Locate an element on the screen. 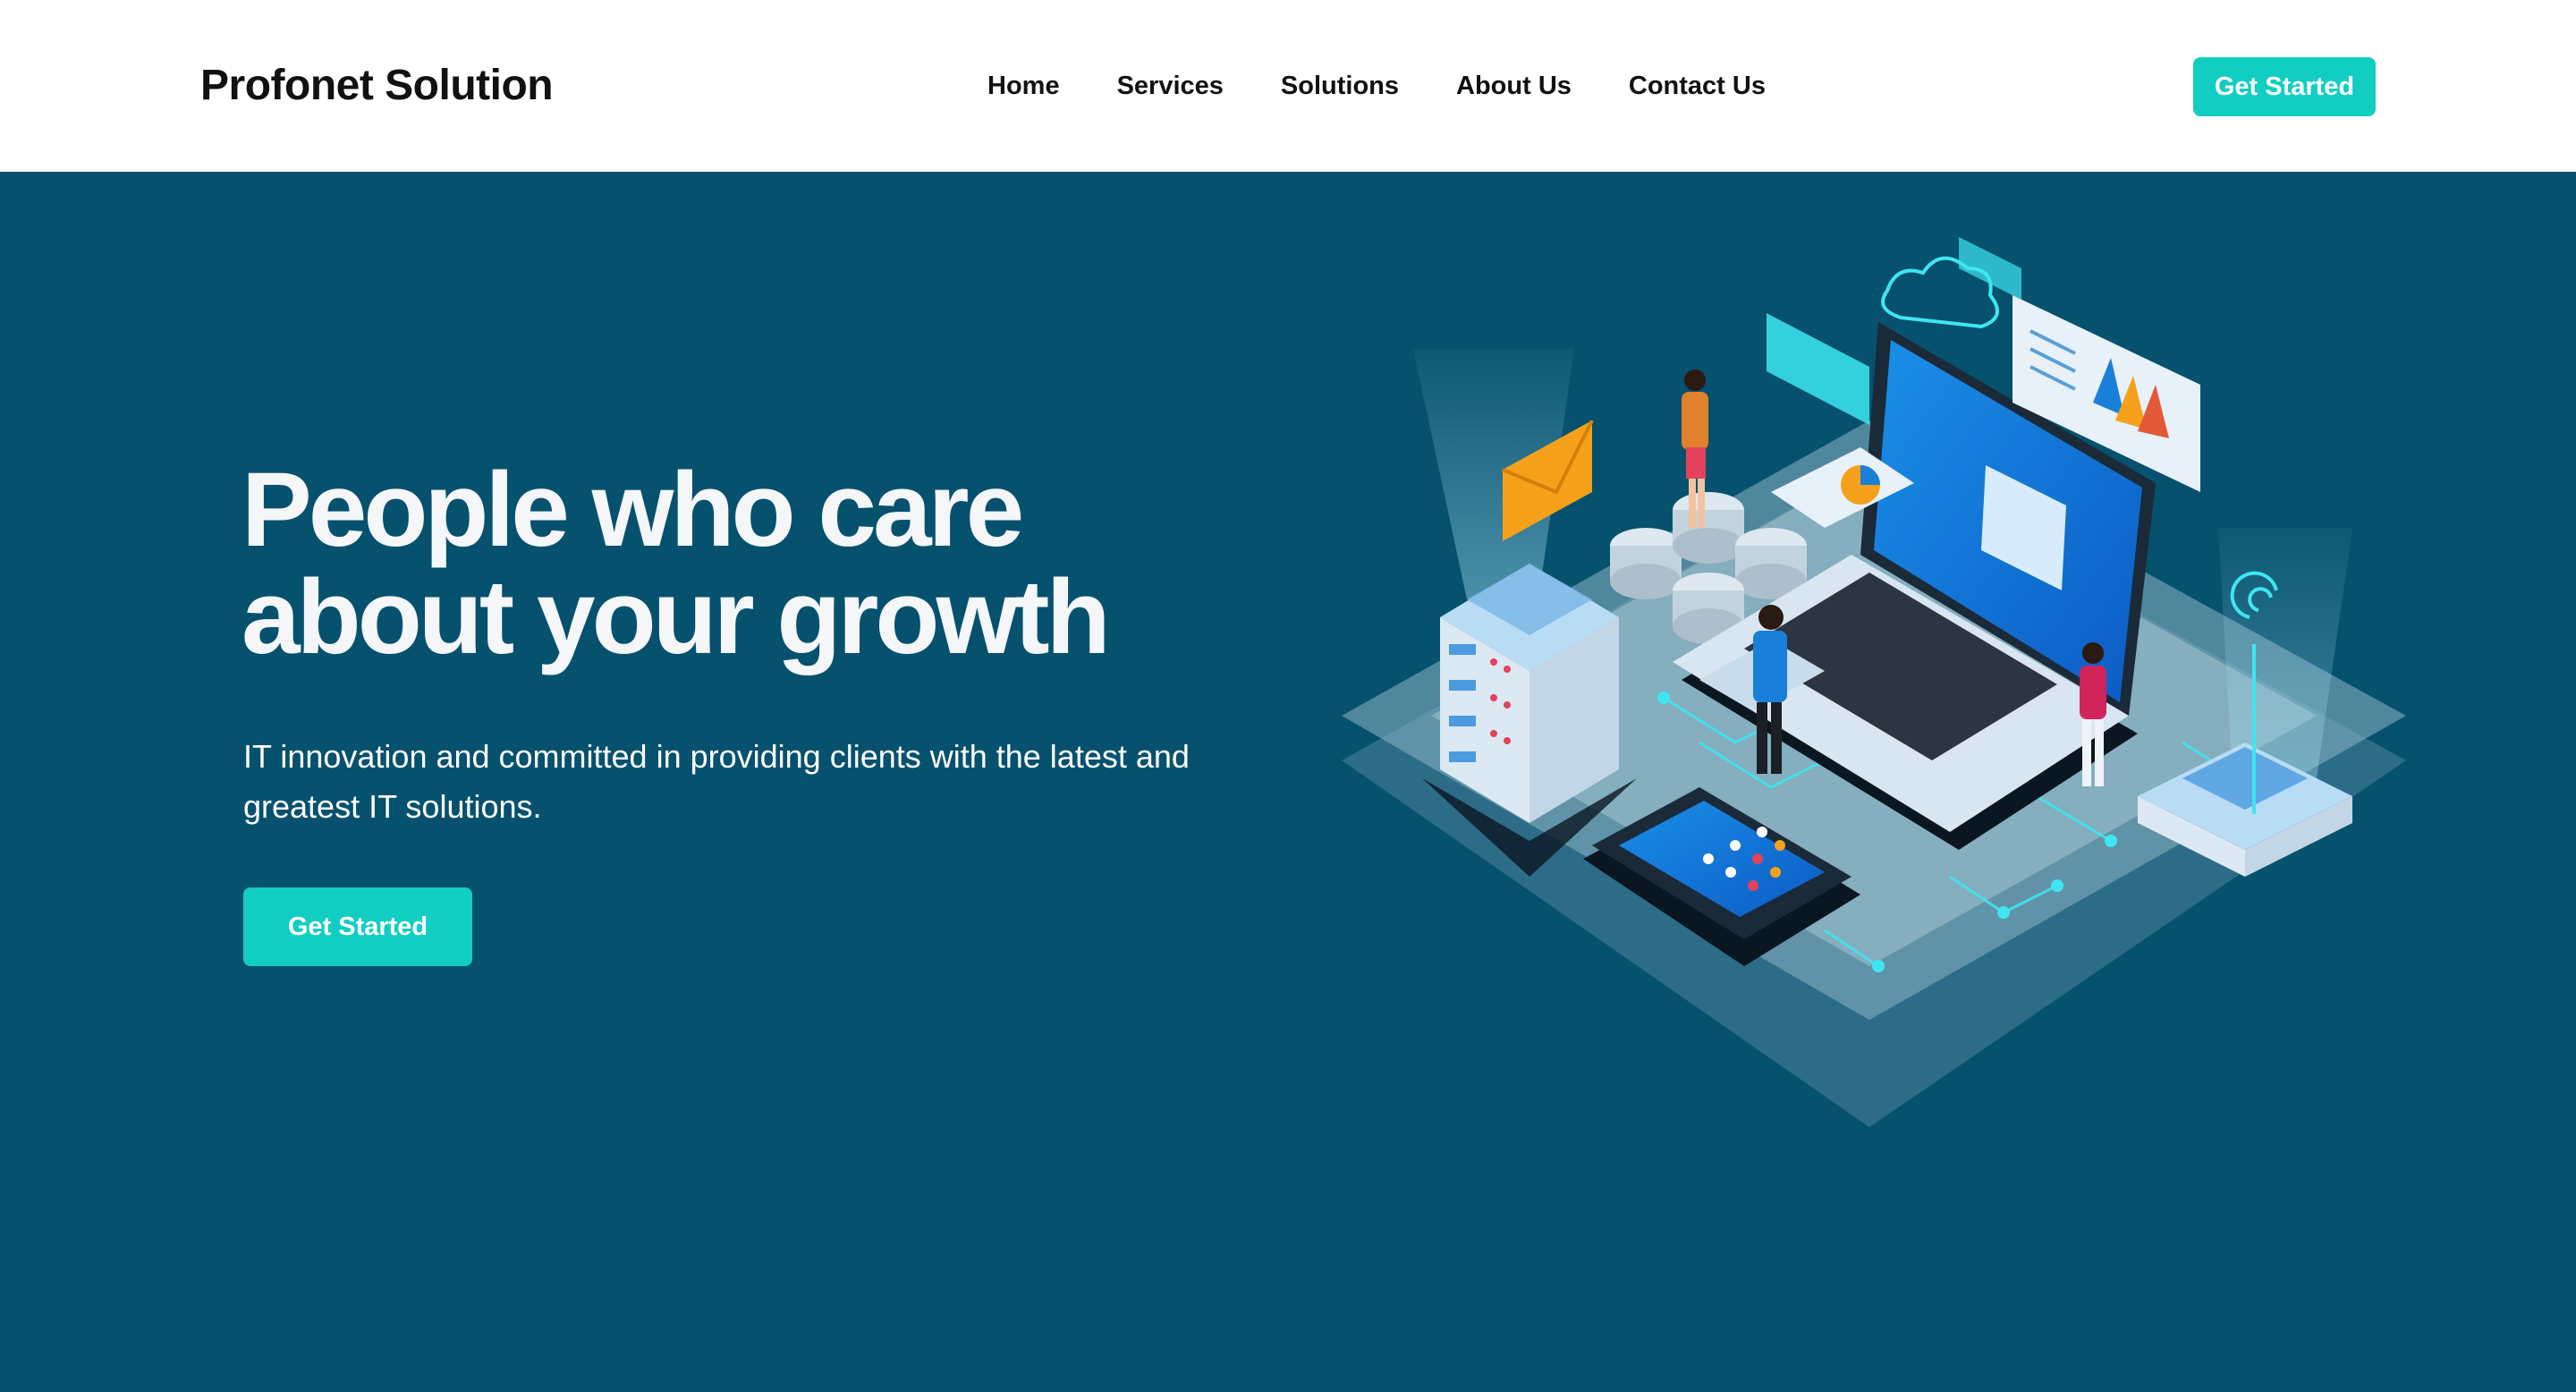 The image size is (2576, 1392). floating-panel is located at coordinates (1818, 369).